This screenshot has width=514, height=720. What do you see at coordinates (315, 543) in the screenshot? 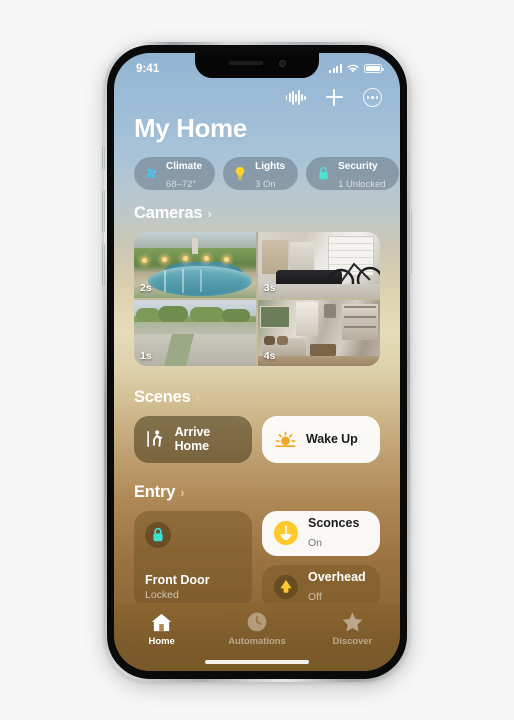
I see `accessory-state: On` at bounding box center [315, 543].